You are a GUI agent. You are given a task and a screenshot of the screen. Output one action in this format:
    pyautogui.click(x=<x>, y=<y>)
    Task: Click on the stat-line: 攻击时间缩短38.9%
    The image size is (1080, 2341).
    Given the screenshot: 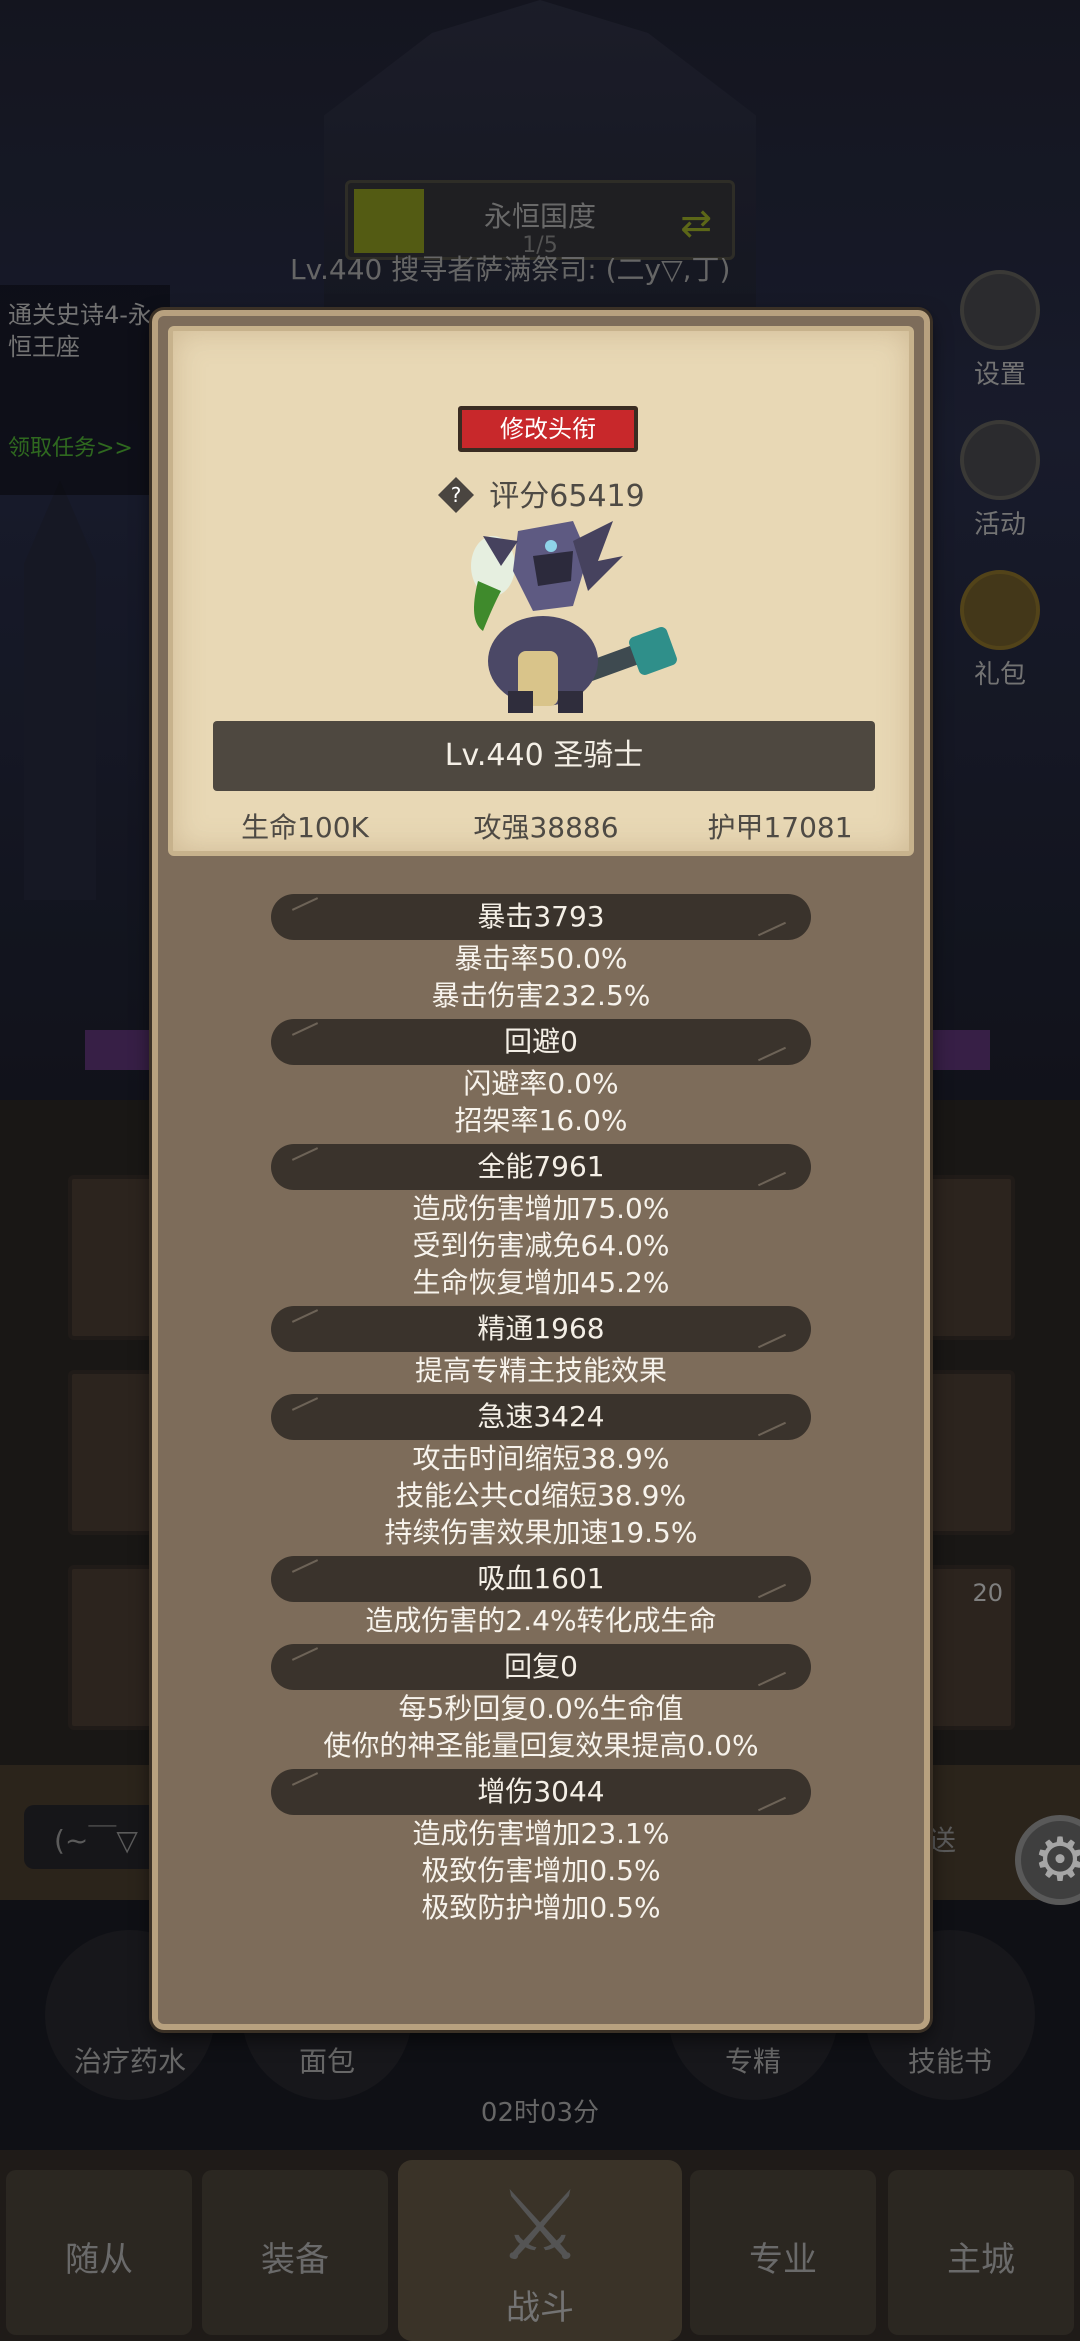 What is the action you would take?
    pyautogui.click(x=541, y=1458)
    